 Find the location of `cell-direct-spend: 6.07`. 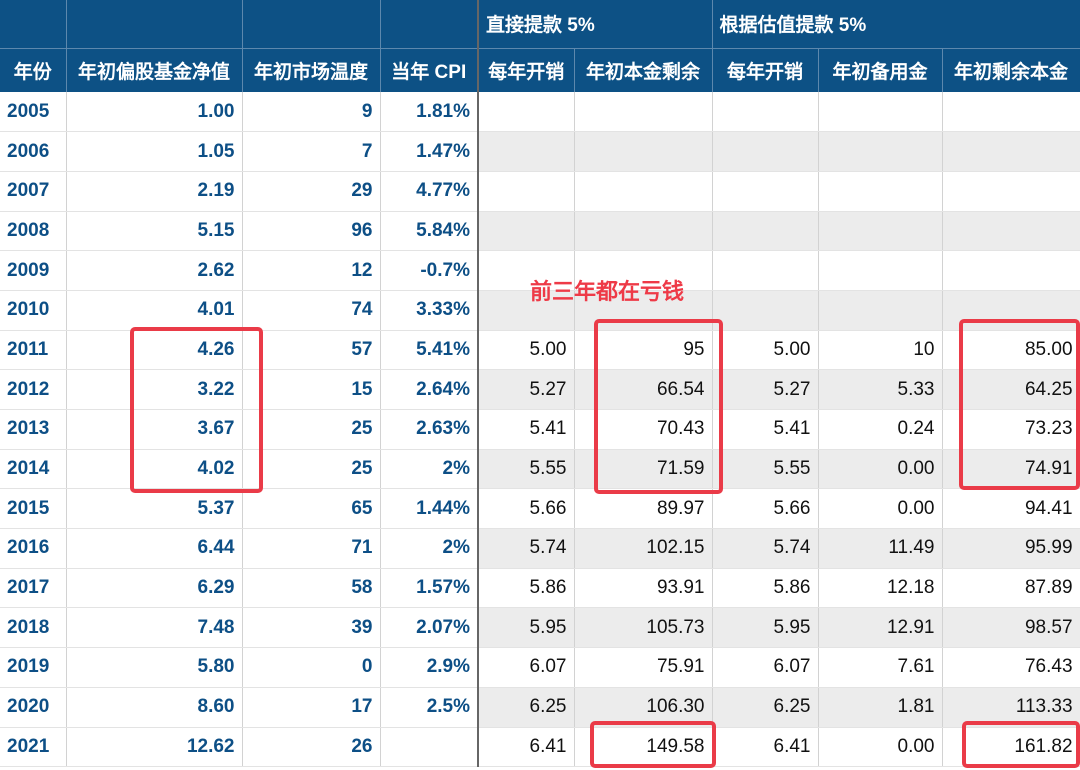

cell-direct-spend: 6.07 is located at coordinates (526, 667).